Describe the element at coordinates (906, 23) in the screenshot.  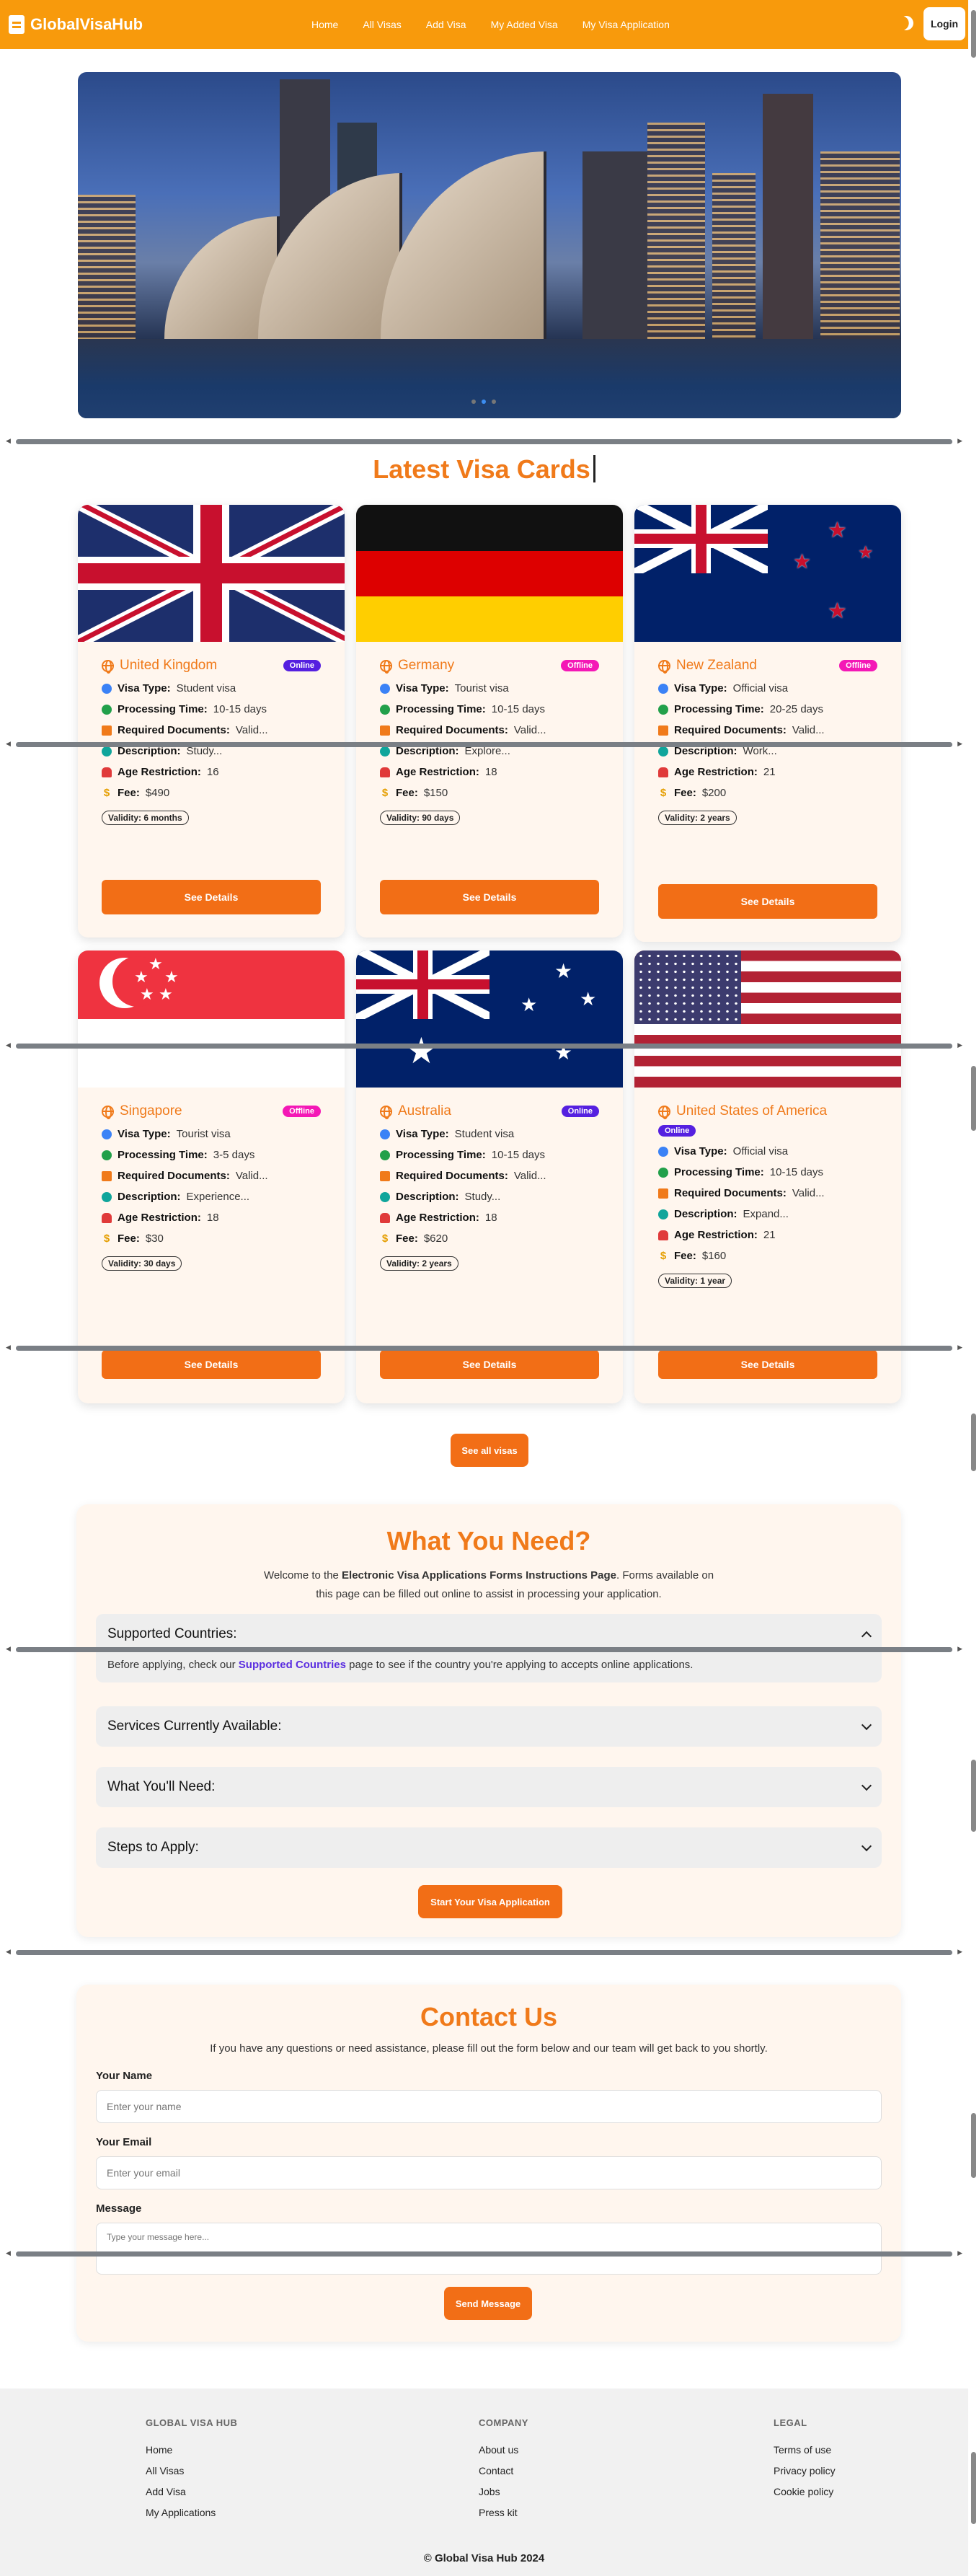
I see `theme-toggle-moon-icon` at that location.